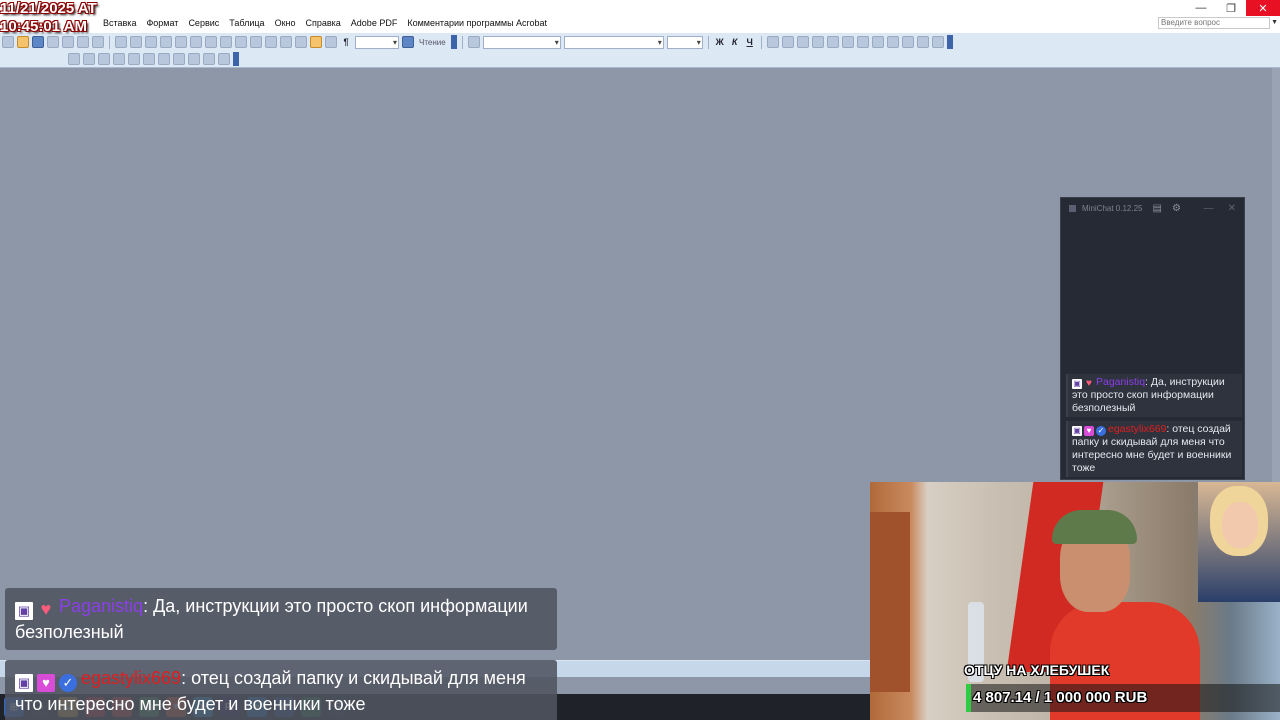 The width and height of the screenshot is (1280, 720). I want to click on font-size-combo, so click(684, 42).